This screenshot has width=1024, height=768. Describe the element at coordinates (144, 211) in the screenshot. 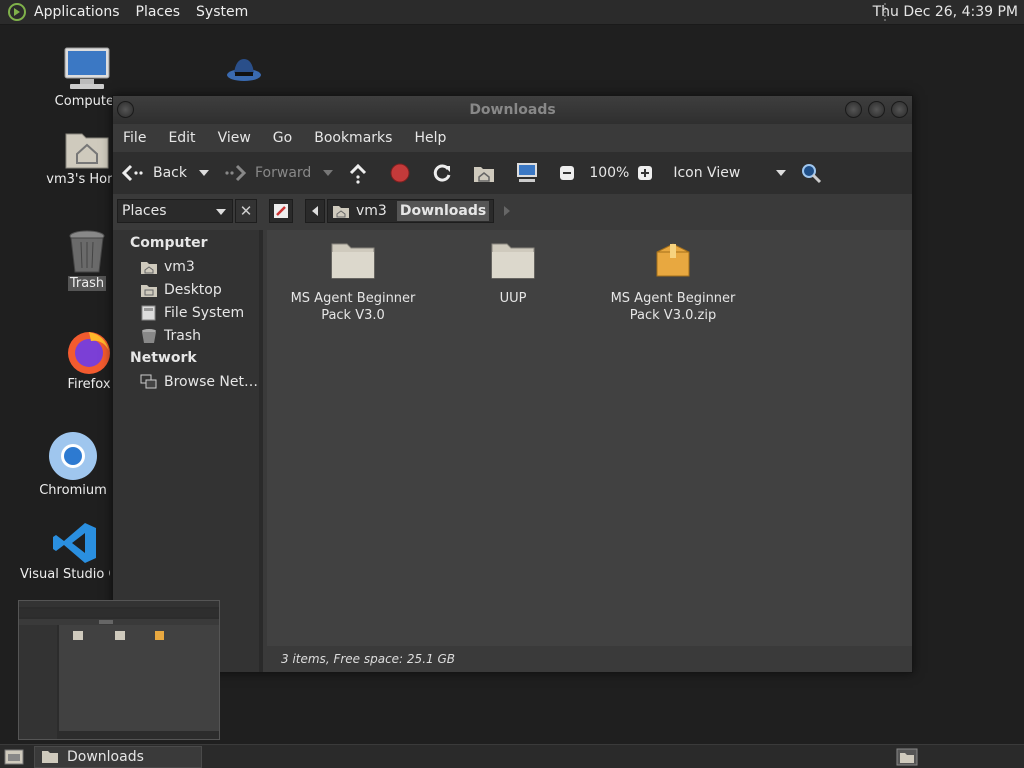

I see `places-select-label: Places` at that location.